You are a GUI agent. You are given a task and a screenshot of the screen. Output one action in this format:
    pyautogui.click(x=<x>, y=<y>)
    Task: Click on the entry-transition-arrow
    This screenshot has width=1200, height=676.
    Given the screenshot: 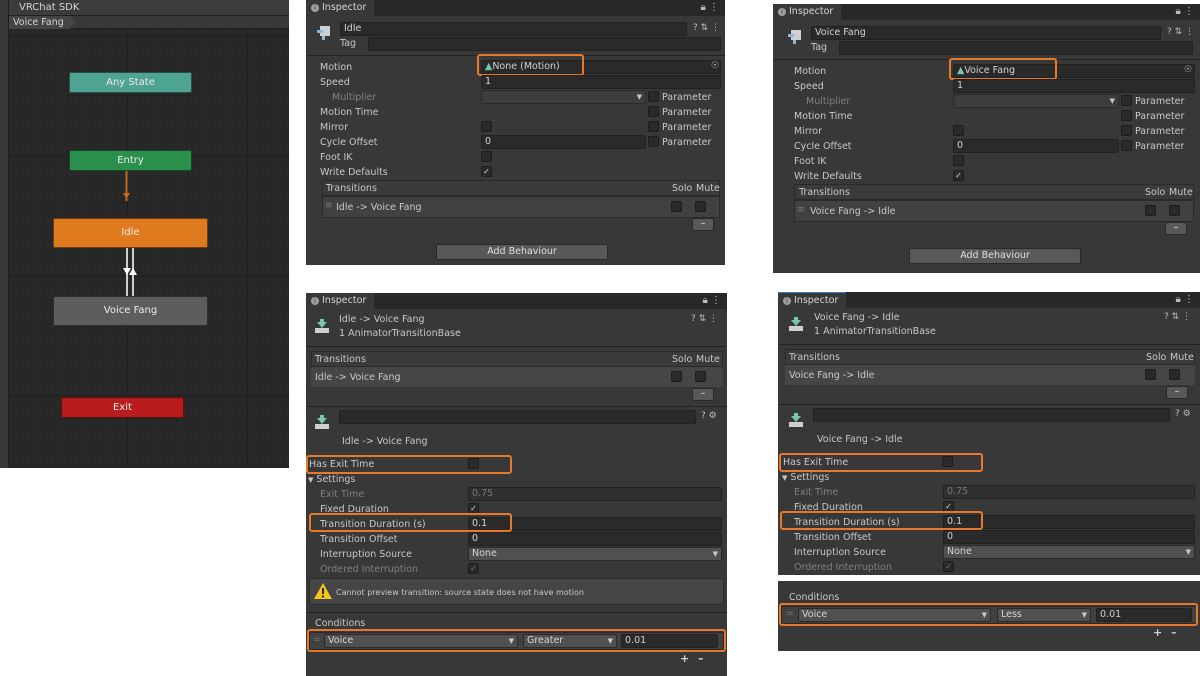 What is the action you would take?
    pyautogui.click(x=126, y=186)
    